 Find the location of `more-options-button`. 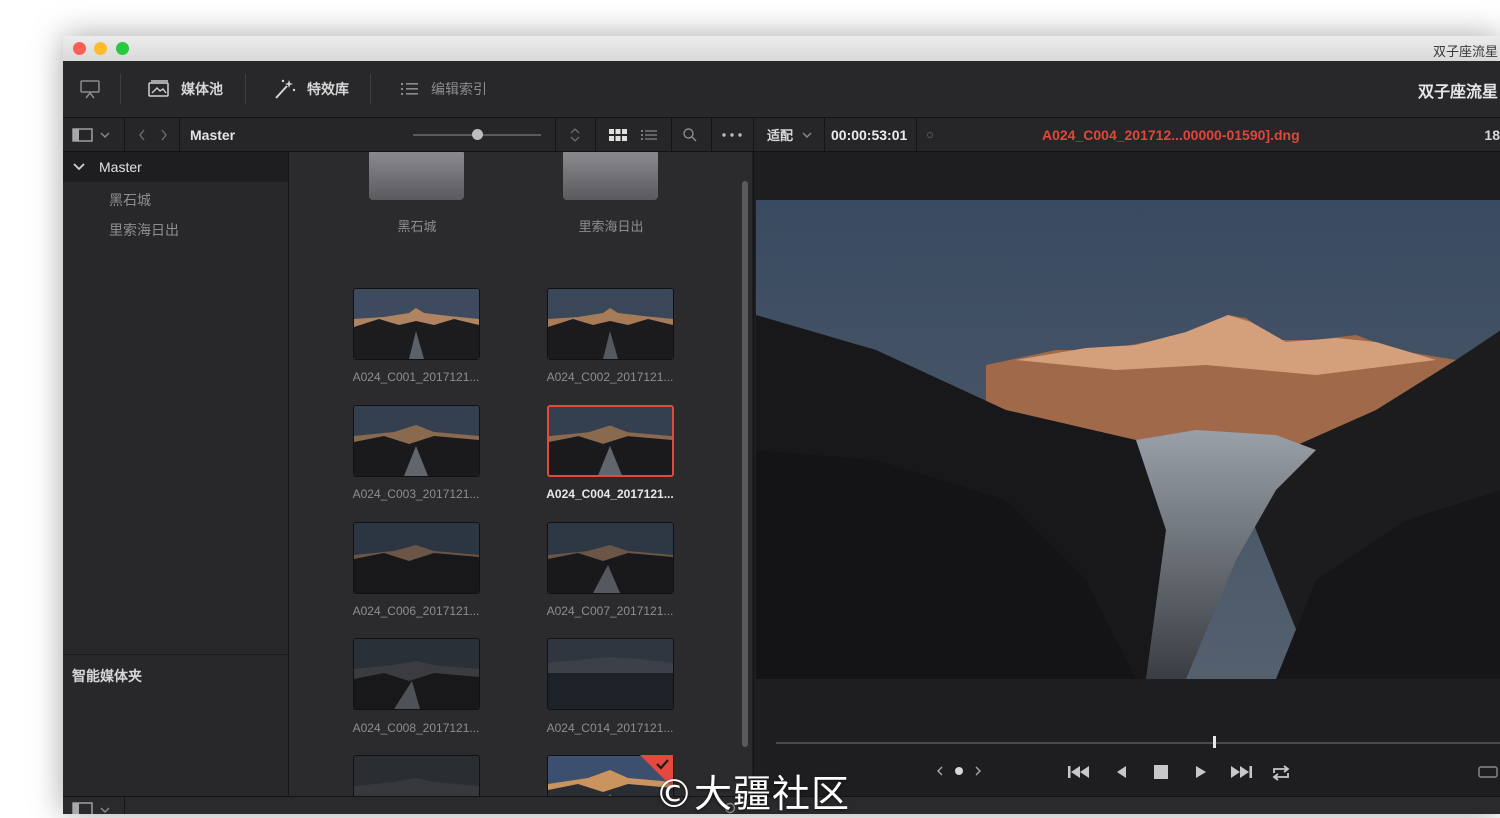

more-options-button is located at coordinates (732, 134).